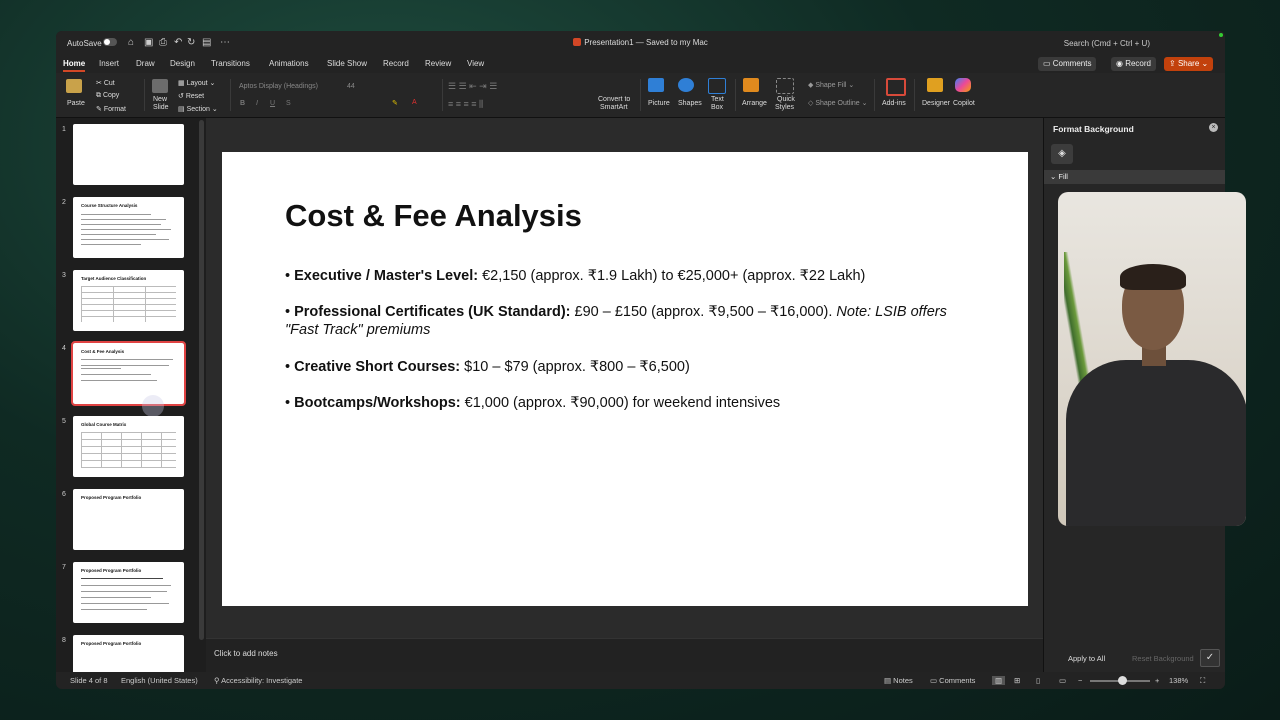 Image resolution: width=1280 pixels, height=720 pixels. Describe the element at coordinates (128, 653) in the screenshot. I see `slide-thumbnail-8: Proposed Program Portfolio` at that location.